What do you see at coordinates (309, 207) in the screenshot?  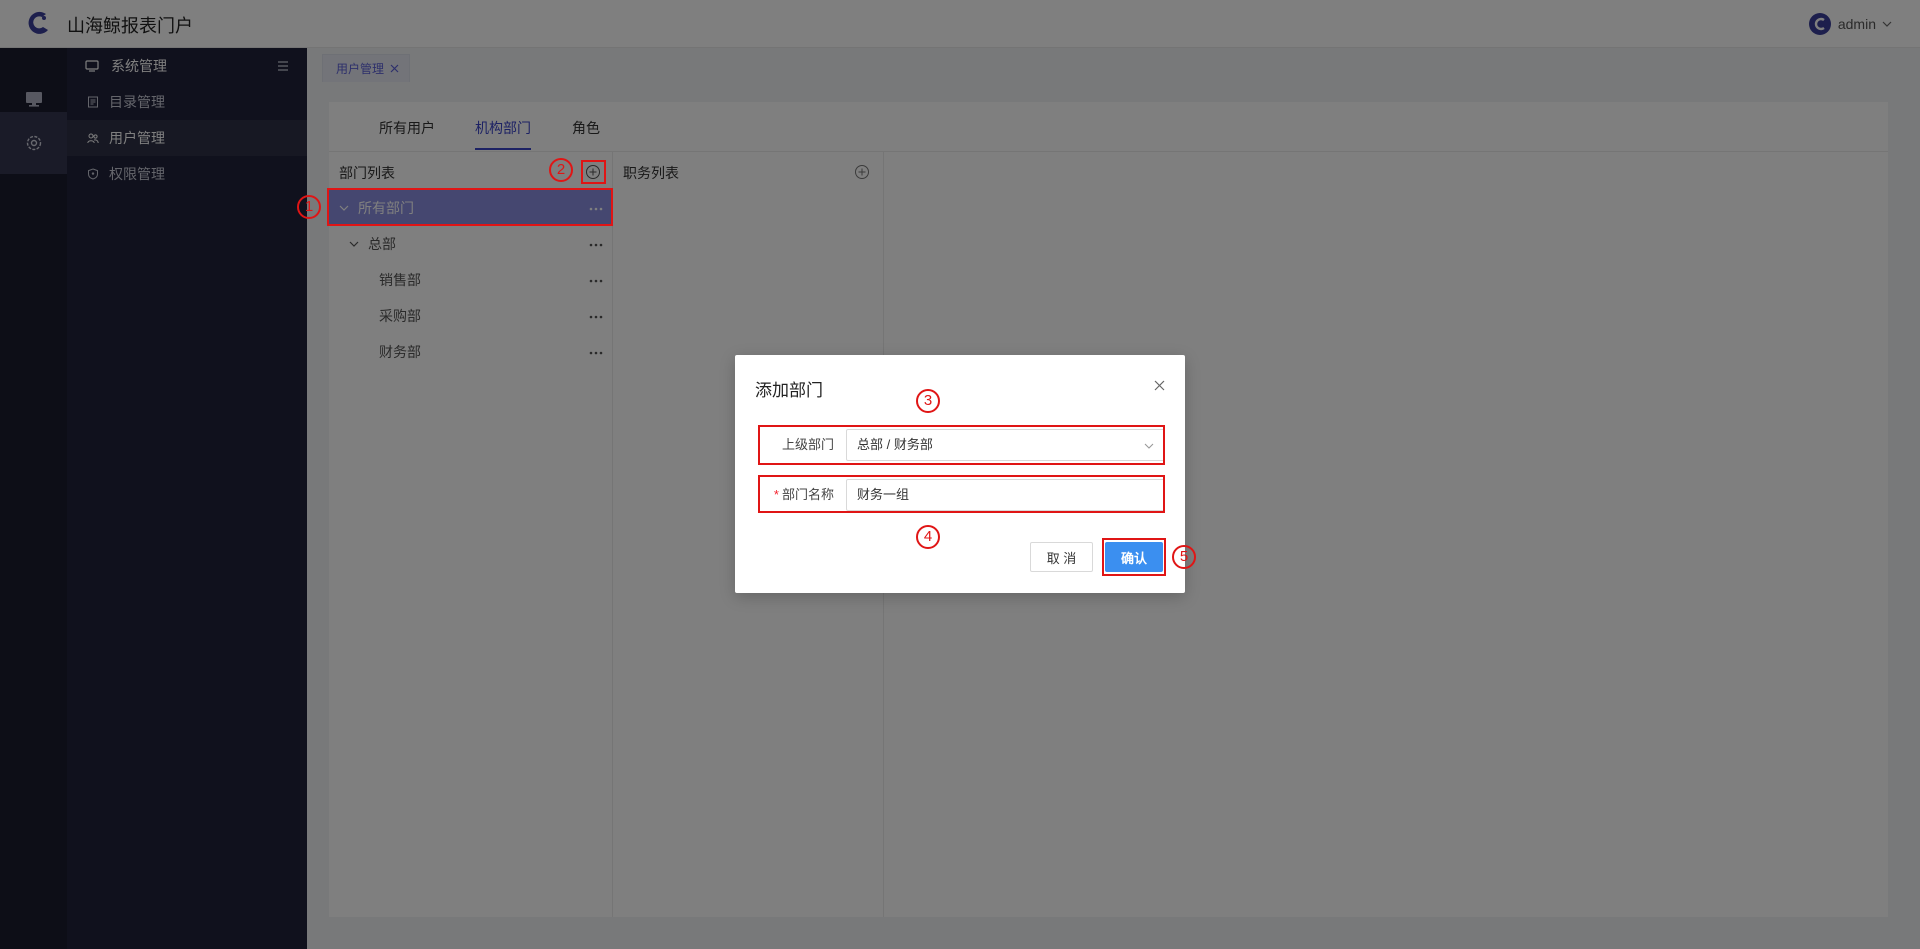 I see `annotation-number-1: 1` at bounding box center [309, 207].